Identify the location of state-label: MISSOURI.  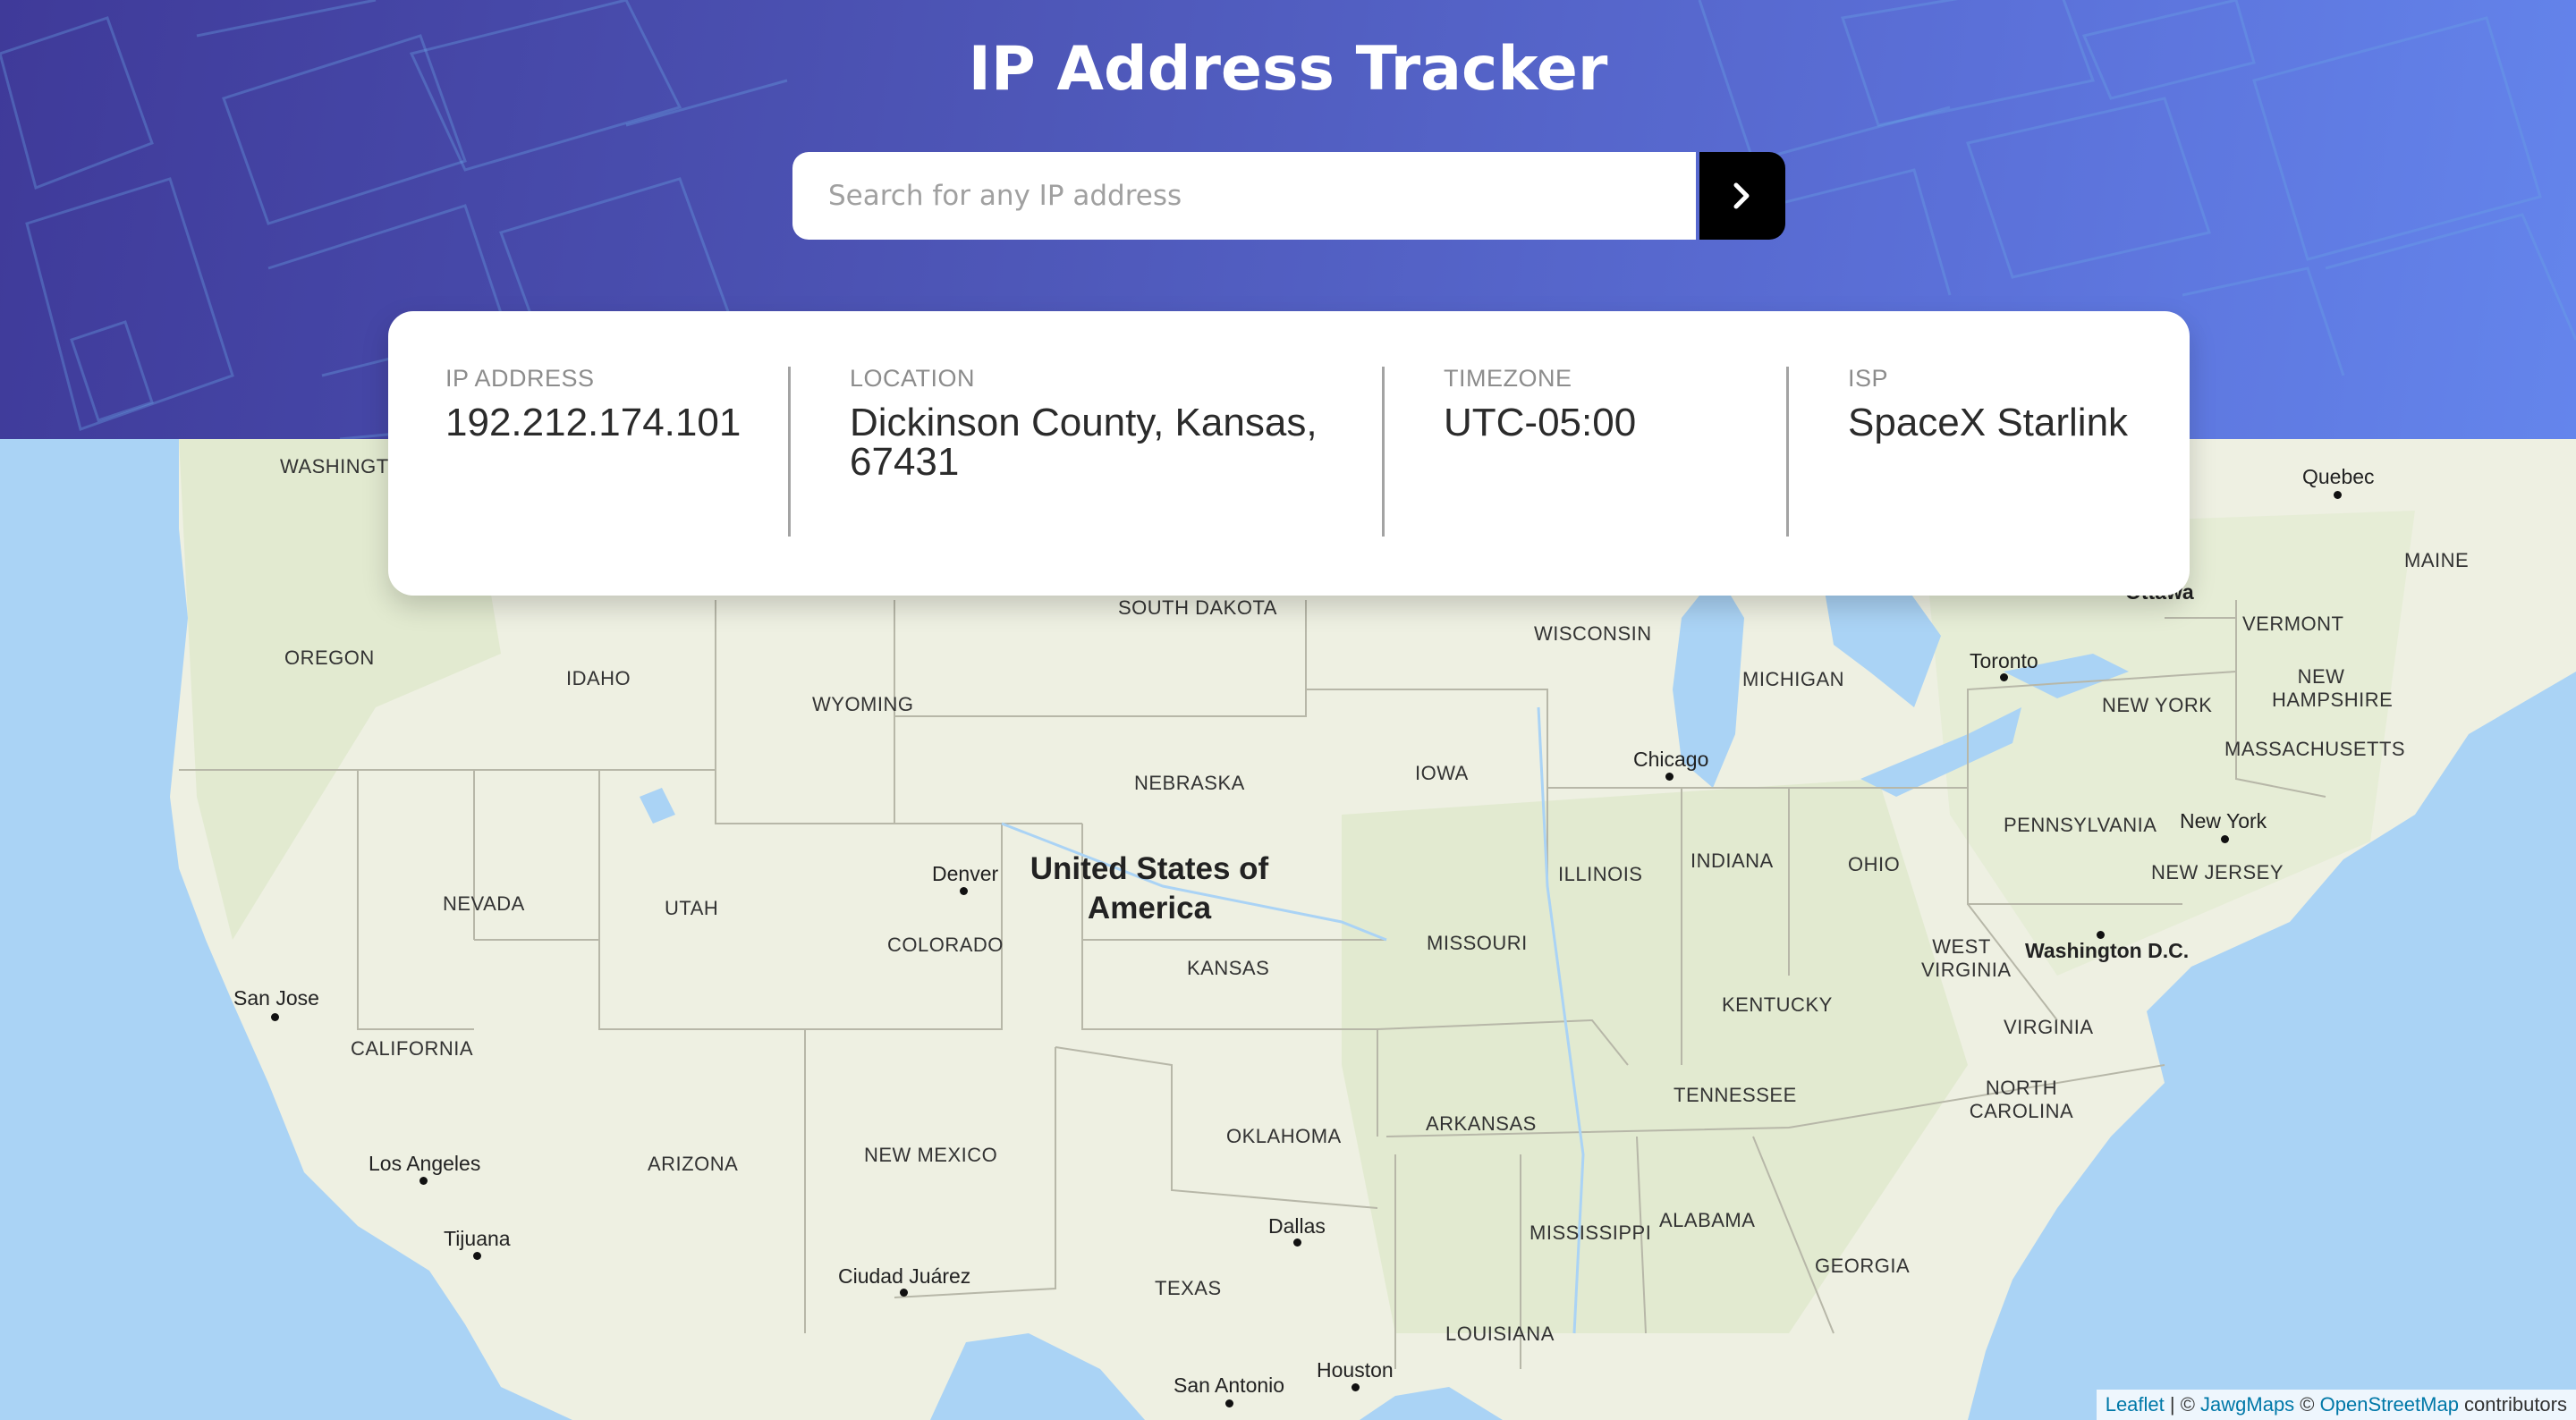
(1477, 943).